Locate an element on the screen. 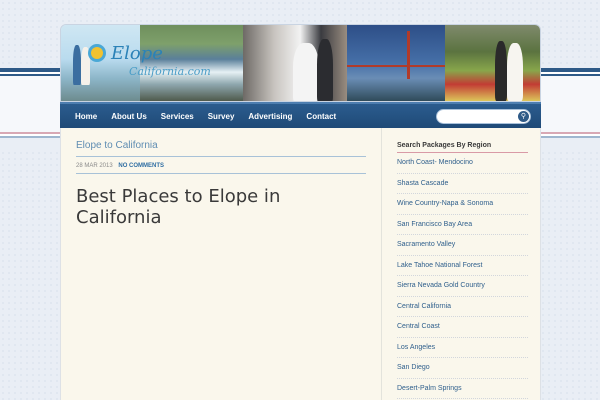  region-link: Wine Country-Napa & Sonoma is located at coordinates (462, 204).